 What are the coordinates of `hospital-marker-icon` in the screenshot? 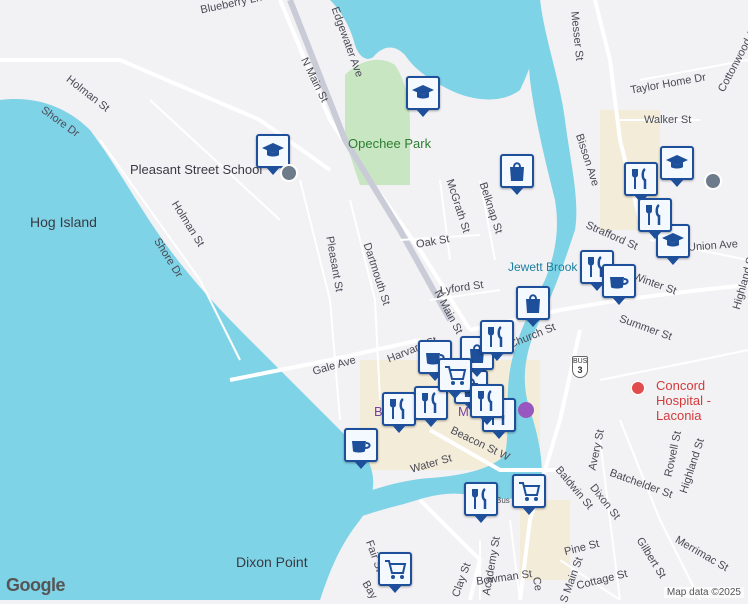 It's located at (638, 388).